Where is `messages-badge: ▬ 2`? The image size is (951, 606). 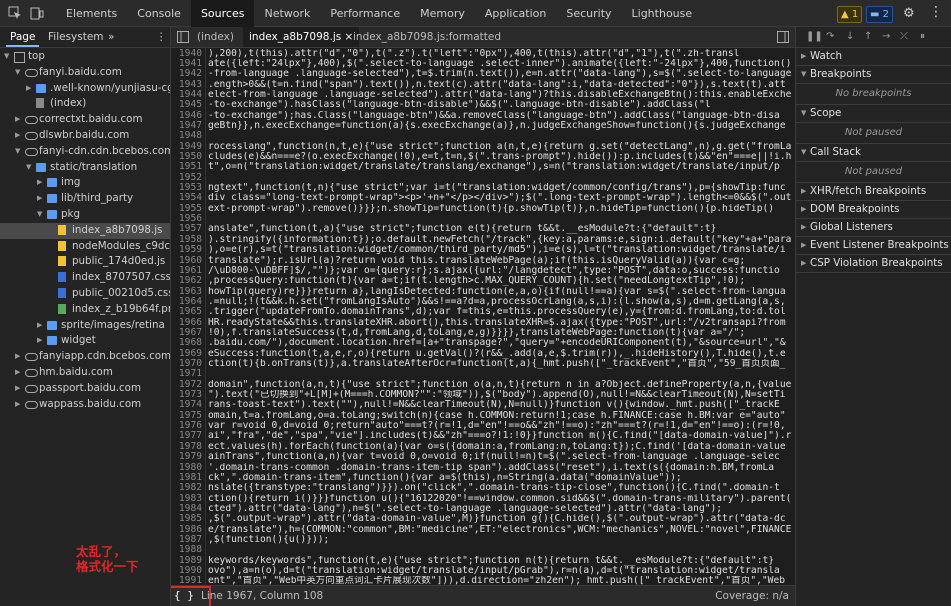
messages-badge: ▬ 2 is located at coordinates (880, 14).